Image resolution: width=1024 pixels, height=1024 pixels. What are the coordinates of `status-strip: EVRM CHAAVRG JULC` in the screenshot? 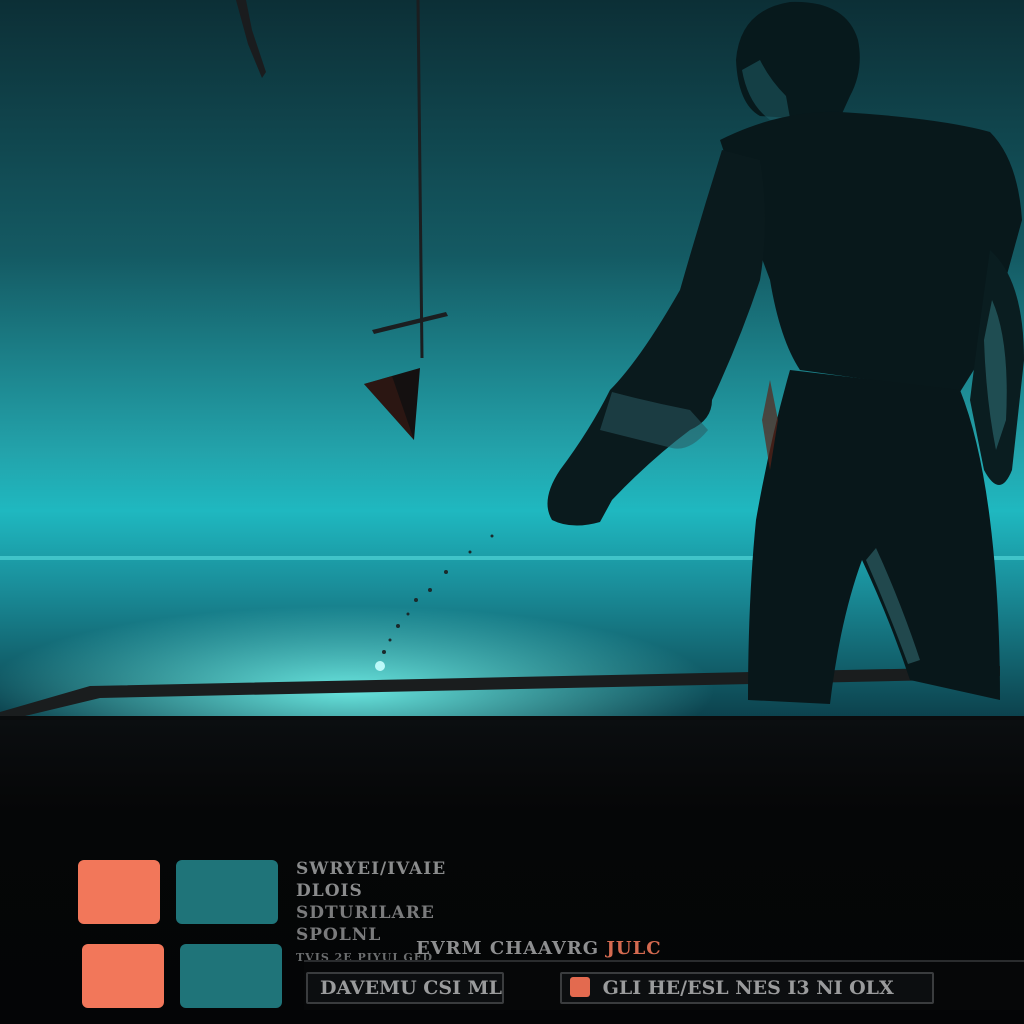 It's located at (538, 949).